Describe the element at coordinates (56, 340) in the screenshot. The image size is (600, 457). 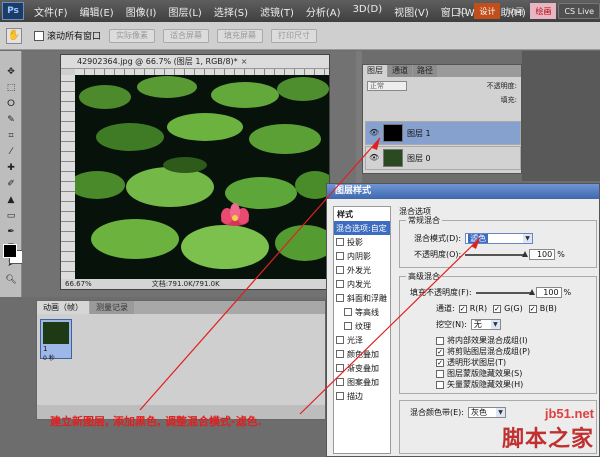
I see `animation-frame: 1 0 秒` at that location.